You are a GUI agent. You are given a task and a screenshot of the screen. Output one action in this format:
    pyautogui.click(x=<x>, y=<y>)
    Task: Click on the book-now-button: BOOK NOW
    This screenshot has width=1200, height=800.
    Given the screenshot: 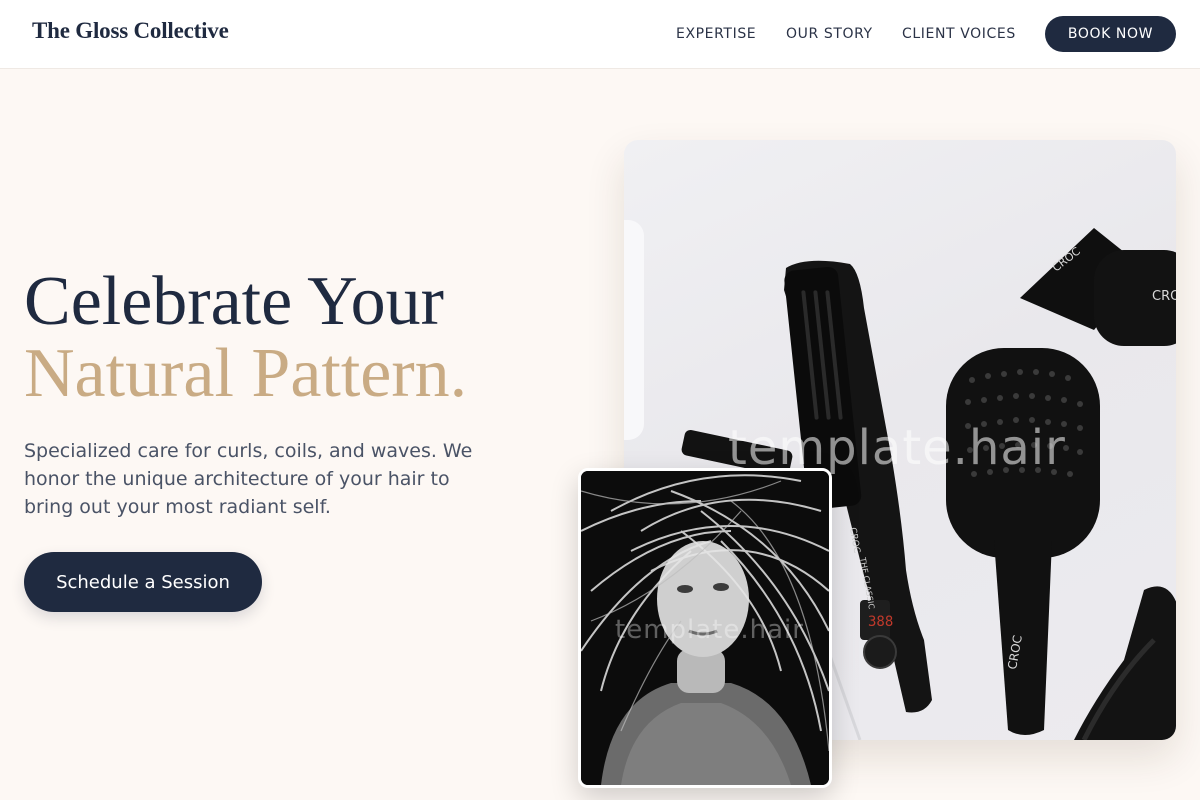 What is the action you would take?
    pyautogui.click(x=1110, y=34)
    